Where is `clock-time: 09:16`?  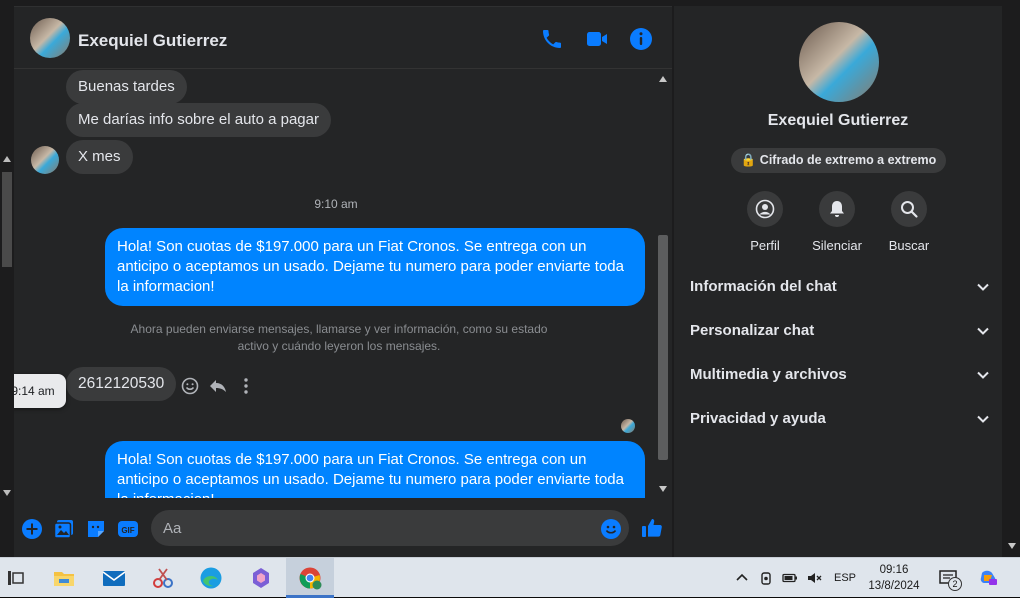 clock-time: 09:16 is located at coordinates (894, 570).